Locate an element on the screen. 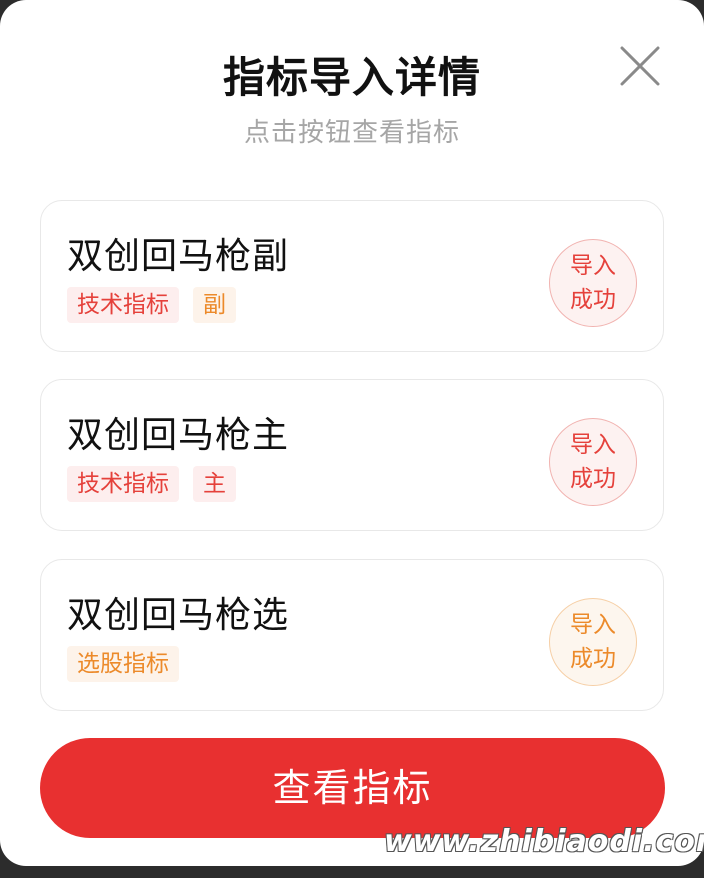 The width and height of the screenshot is (704, 878). tag-stock-selection-indicator: 选股指标 is located at coordinates (123, 664).